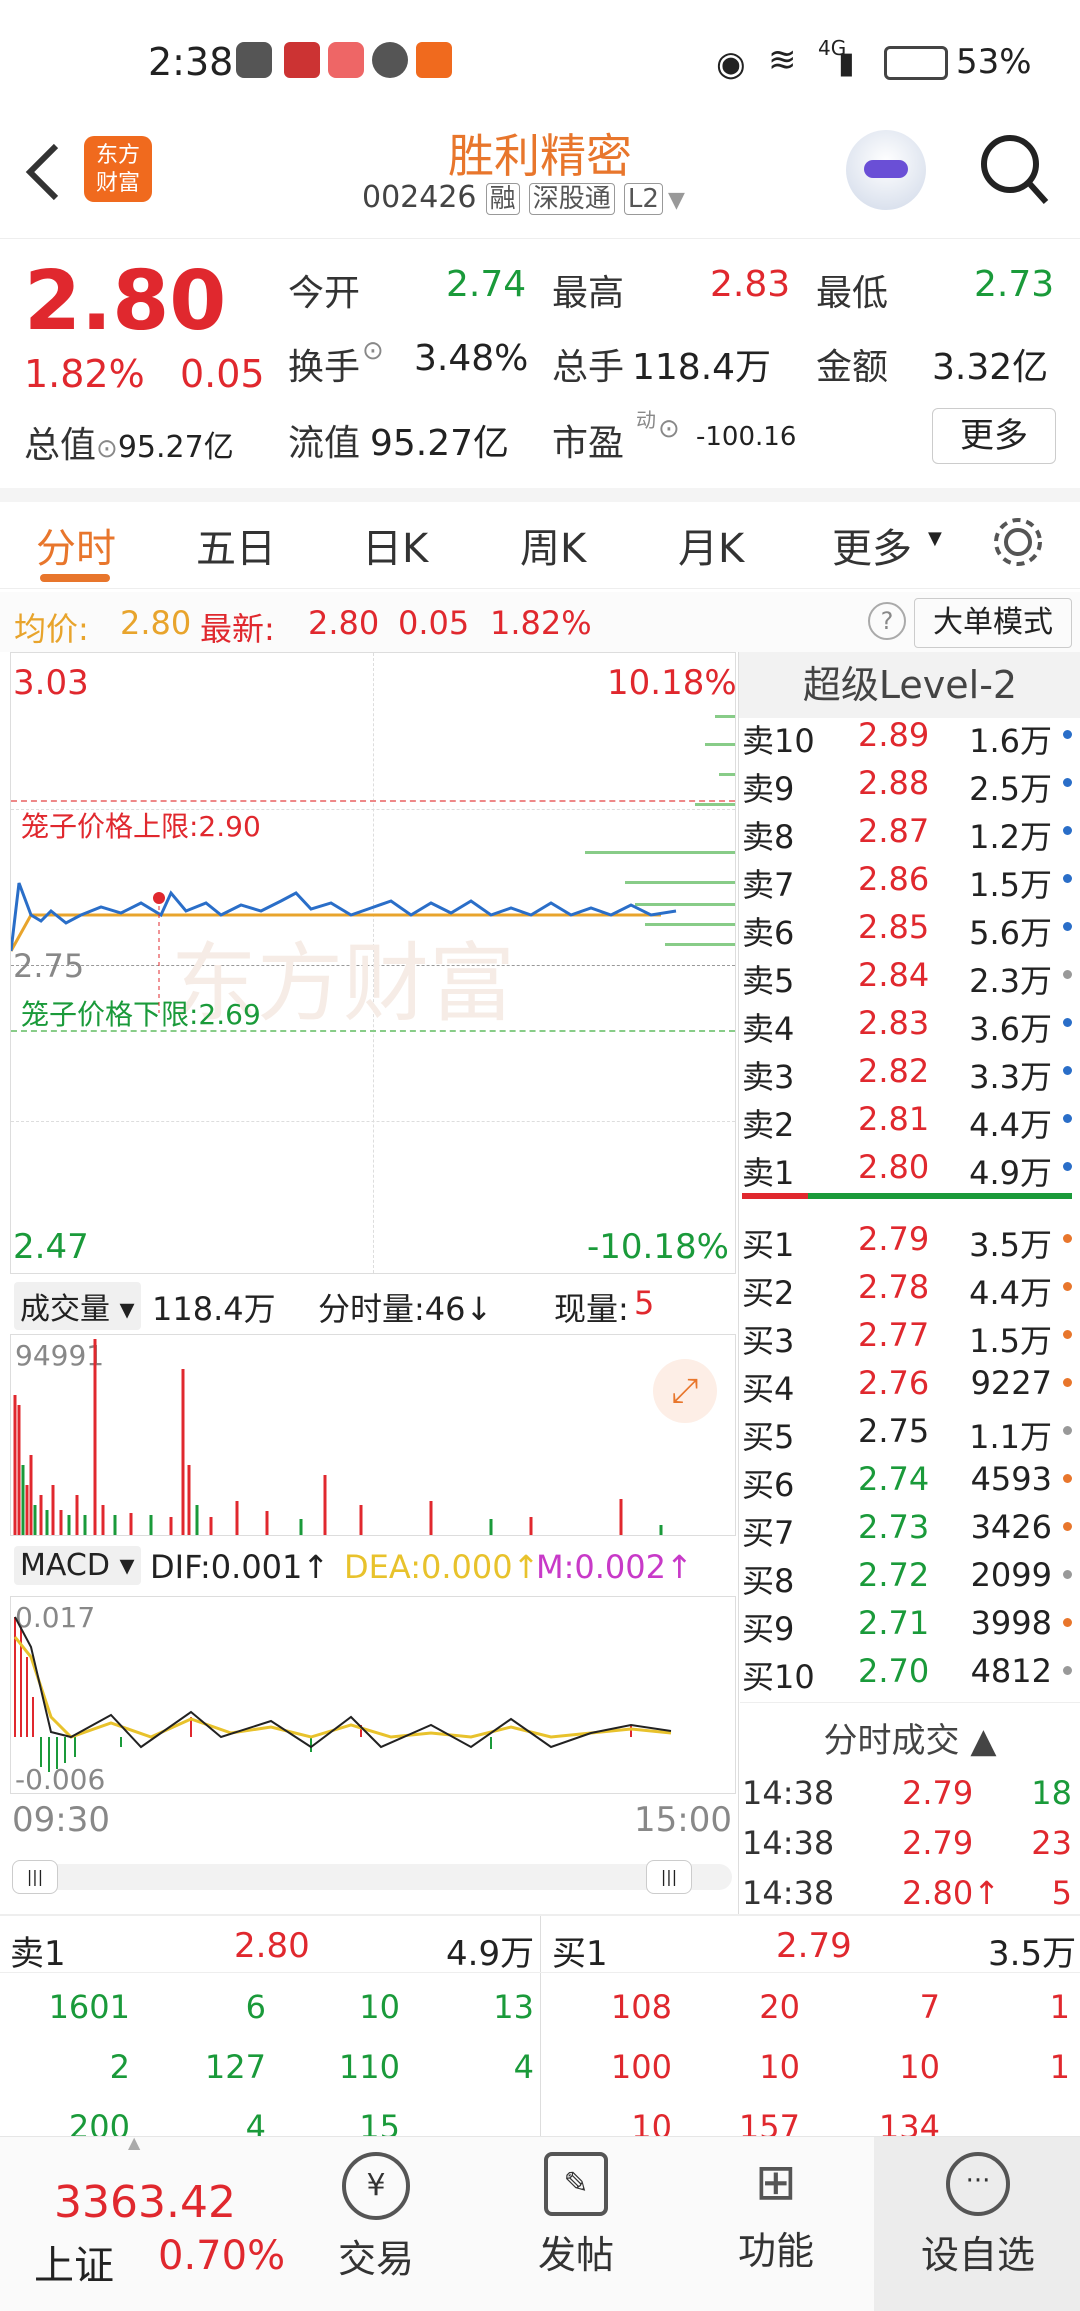  Describe the element at coordinates (35, 1877) in the screenshot. I see `scrollbar-left-handle: |||` at that location.